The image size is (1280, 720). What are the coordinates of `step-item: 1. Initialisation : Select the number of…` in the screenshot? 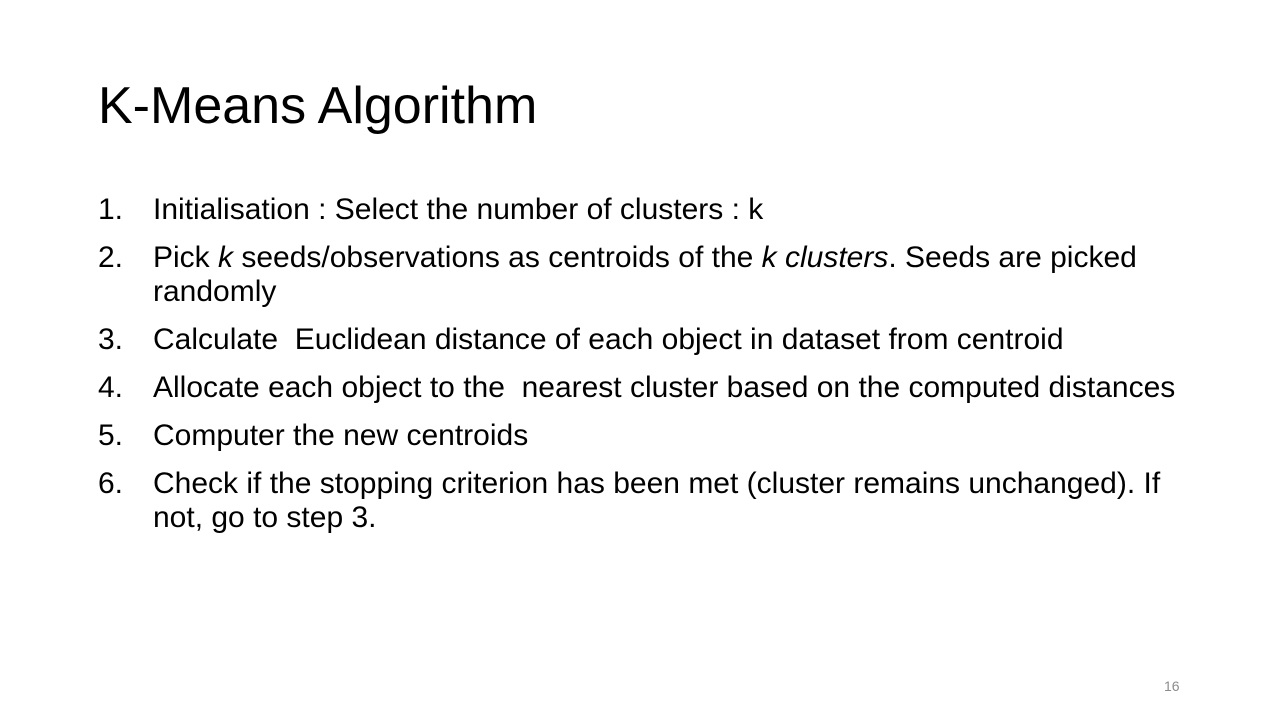 It's located at (648, 210).